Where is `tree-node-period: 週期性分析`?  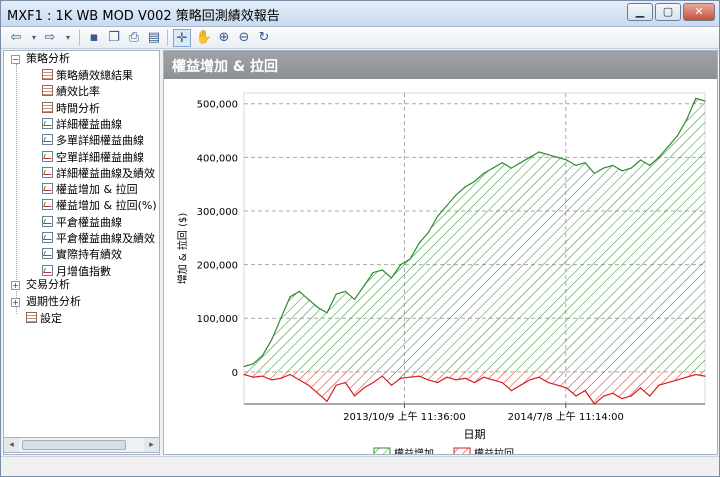
tree-node-period: 週期性分析 is located at coordinates (53, 302).